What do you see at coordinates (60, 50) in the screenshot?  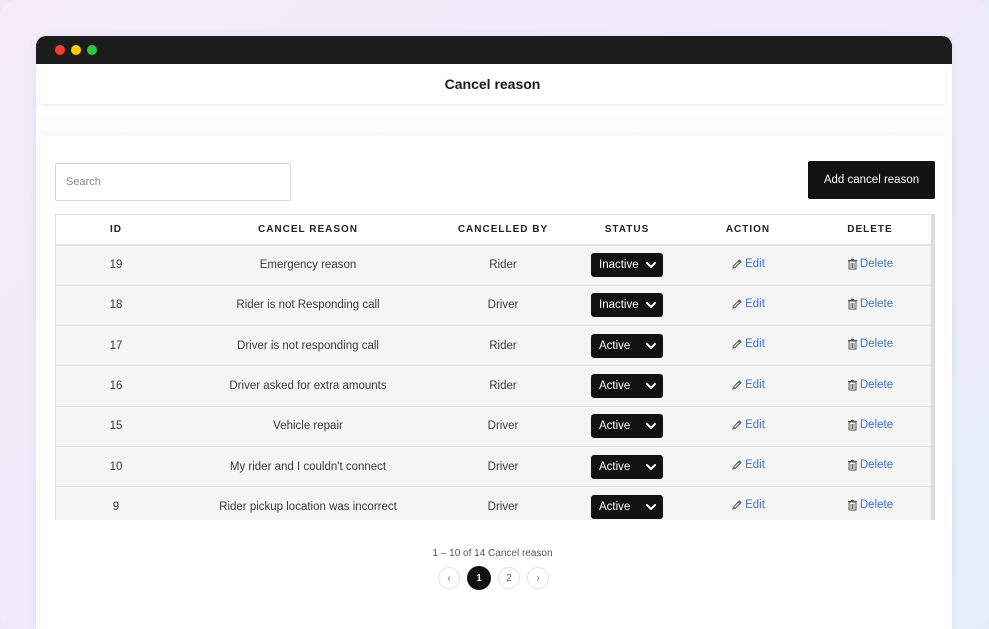 I see `close-window-button` at bounding box center [60, 50].